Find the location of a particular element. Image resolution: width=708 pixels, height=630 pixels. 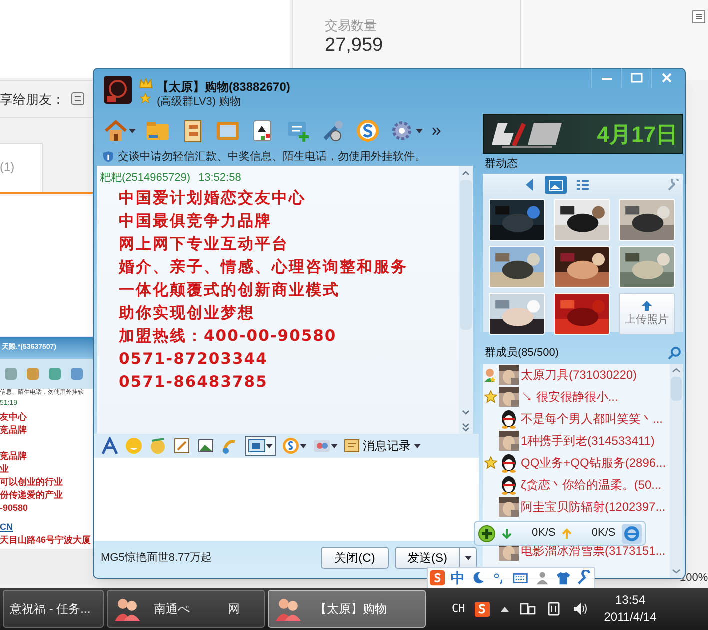

add-icon is located at coordinates (487, 533).